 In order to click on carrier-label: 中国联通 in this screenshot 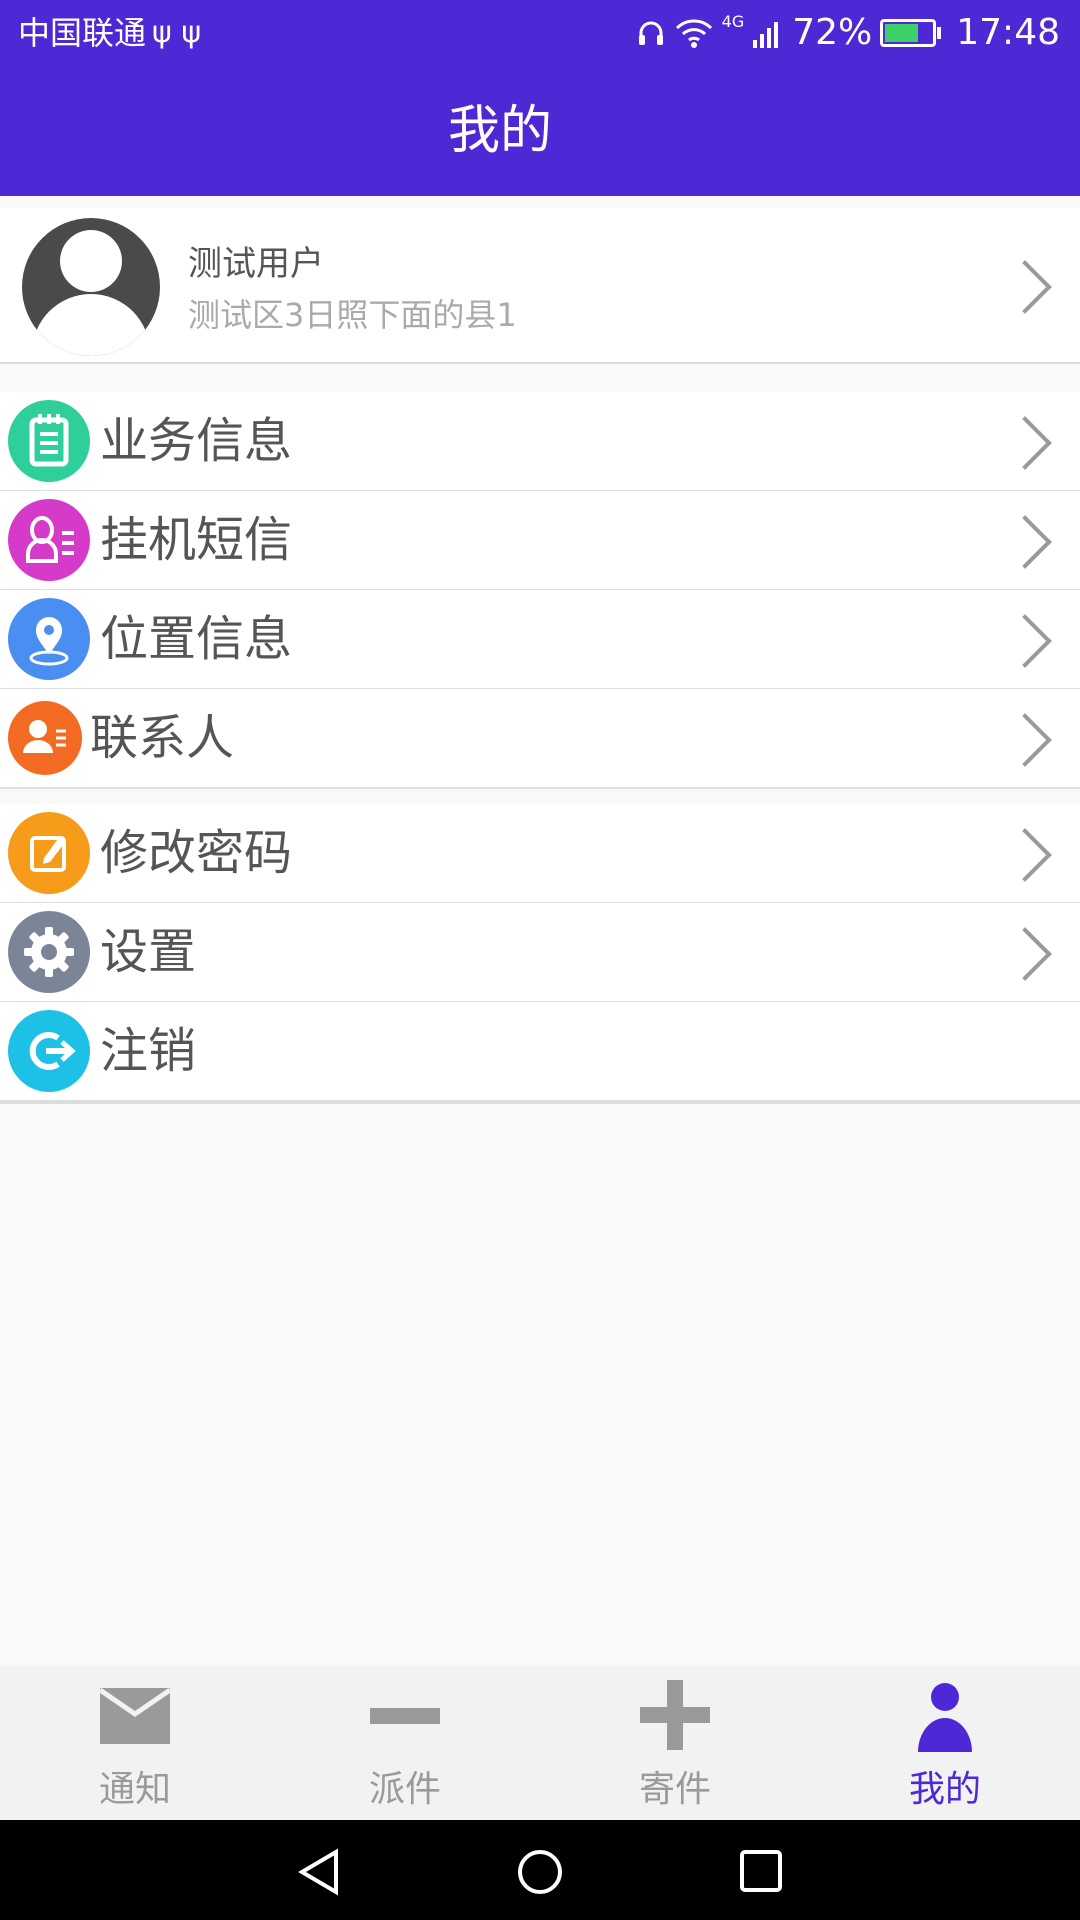, I will do `click(82, 33)`.